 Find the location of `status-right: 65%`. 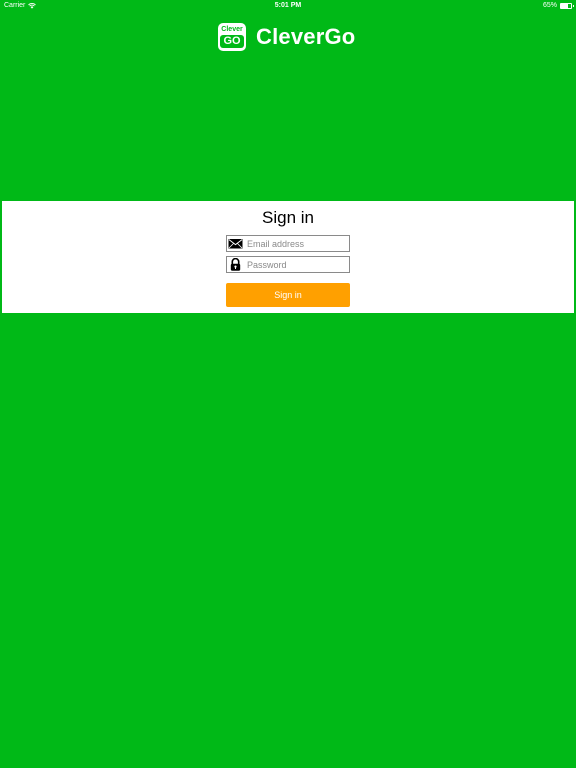

status-right: 65% is located at coordinates (558, 5).